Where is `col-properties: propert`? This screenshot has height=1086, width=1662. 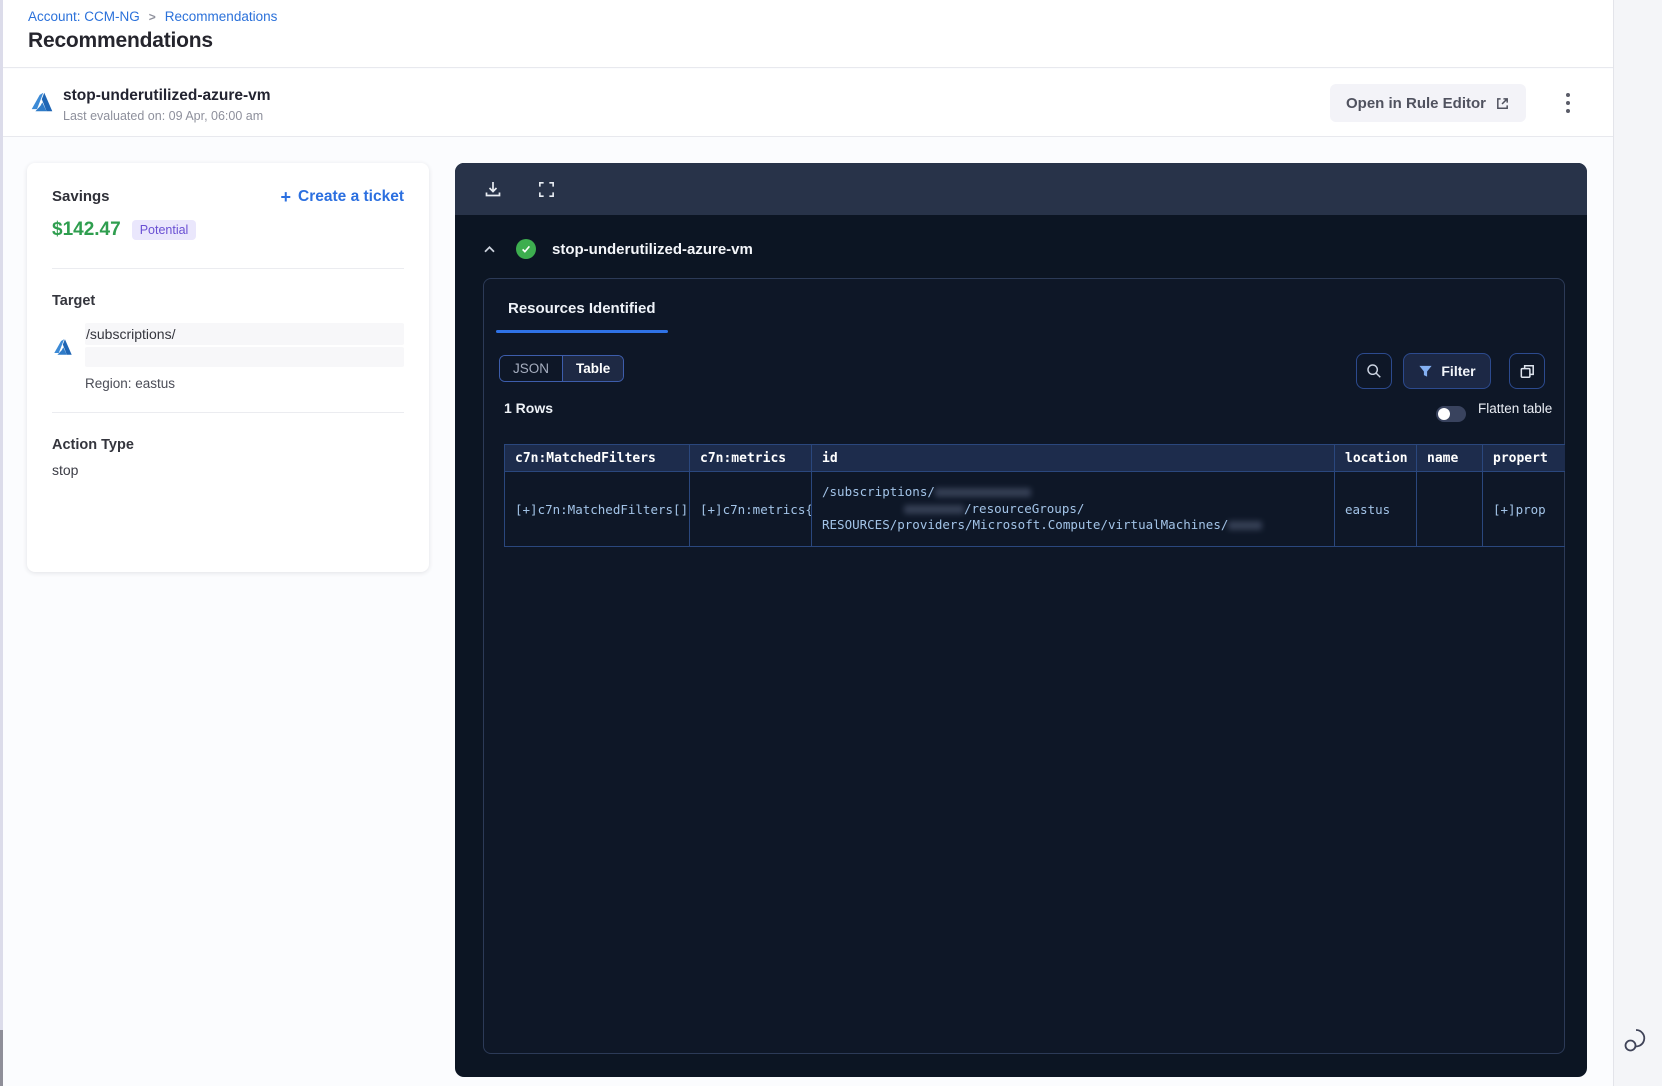 col-properties: propert is located at coordinates (1523, 458).